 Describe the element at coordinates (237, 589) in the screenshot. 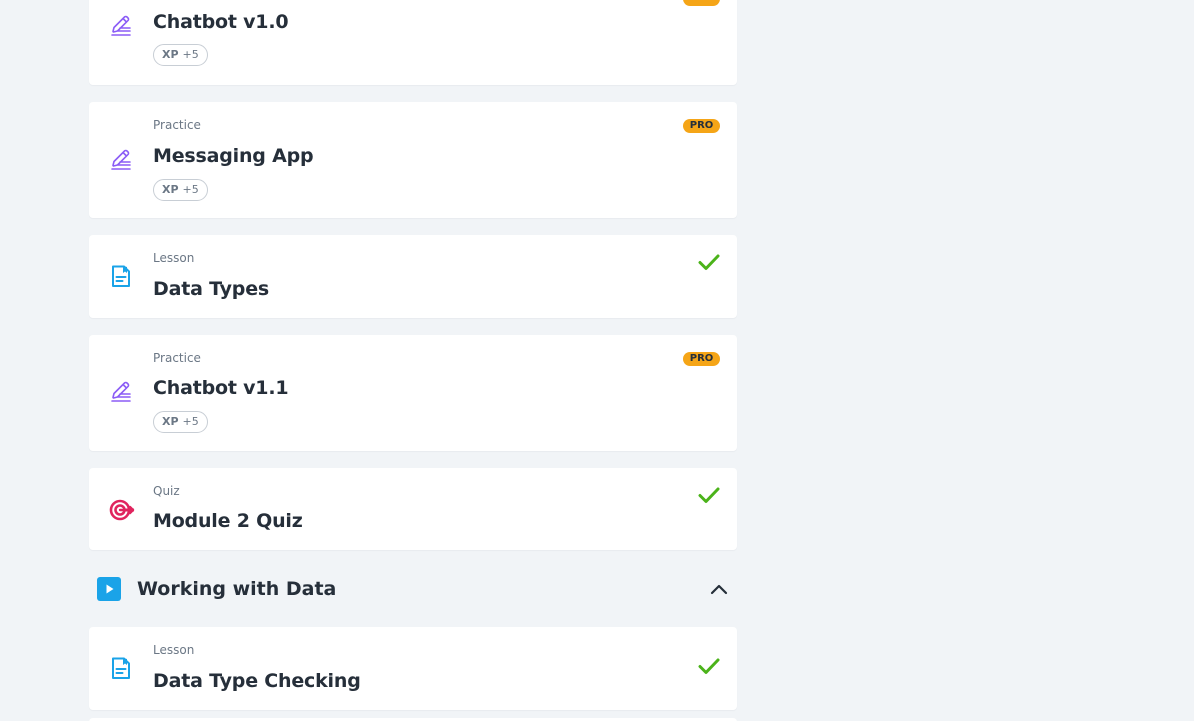

I see `module-title: Working with Data` at that location.